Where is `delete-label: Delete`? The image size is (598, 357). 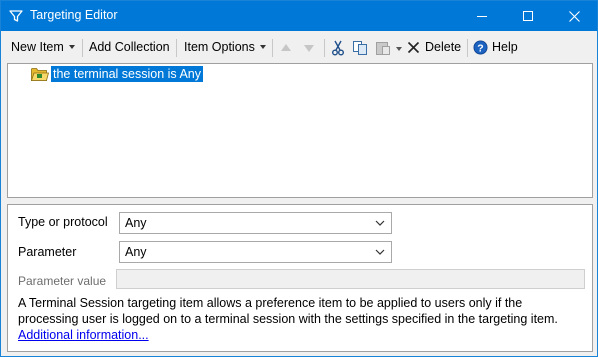
delete-label: Delete is located at coordinates (443, 47).